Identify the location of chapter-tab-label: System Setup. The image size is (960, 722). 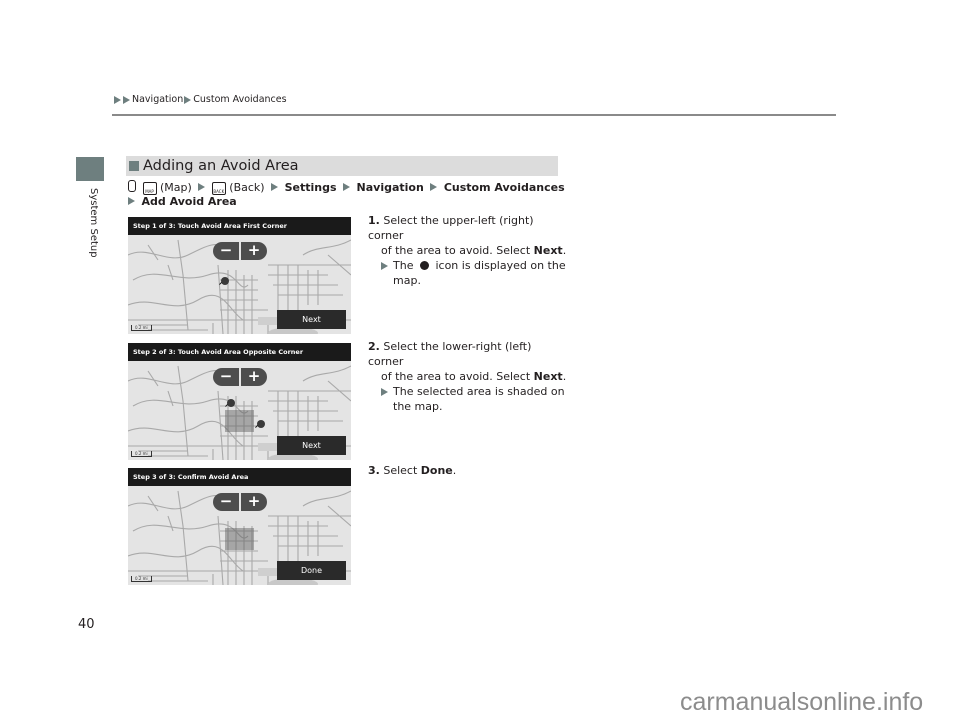
(93, 223).